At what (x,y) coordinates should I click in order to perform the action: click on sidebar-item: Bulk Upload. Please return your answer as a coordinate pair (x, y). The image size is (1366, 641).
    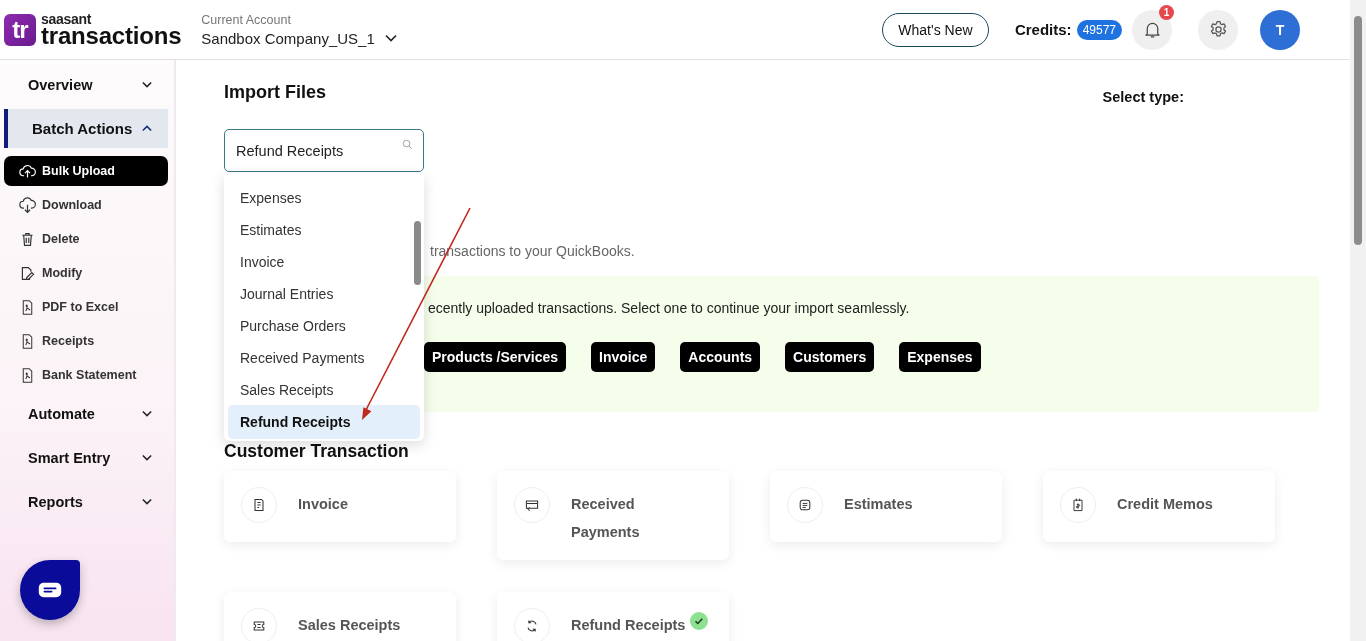
    Looking at the image, I should click on (86, 171).